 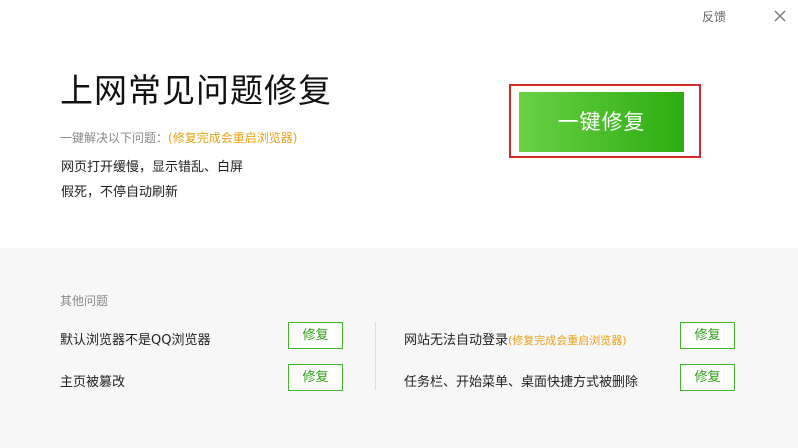 I want to click on close-button, so click(x=780, y=16).